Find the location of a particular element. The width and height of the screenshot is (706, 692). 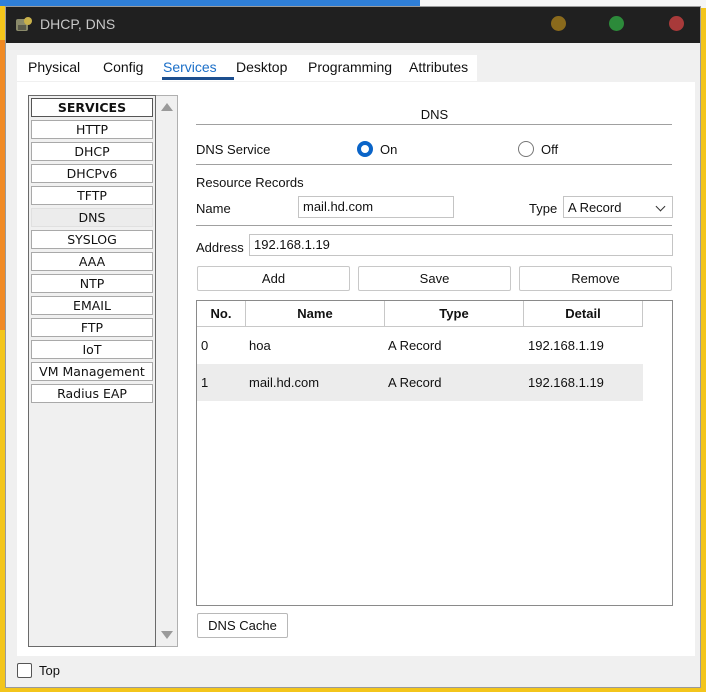

service-email: EMAIL is located at coordinates (92, 305).